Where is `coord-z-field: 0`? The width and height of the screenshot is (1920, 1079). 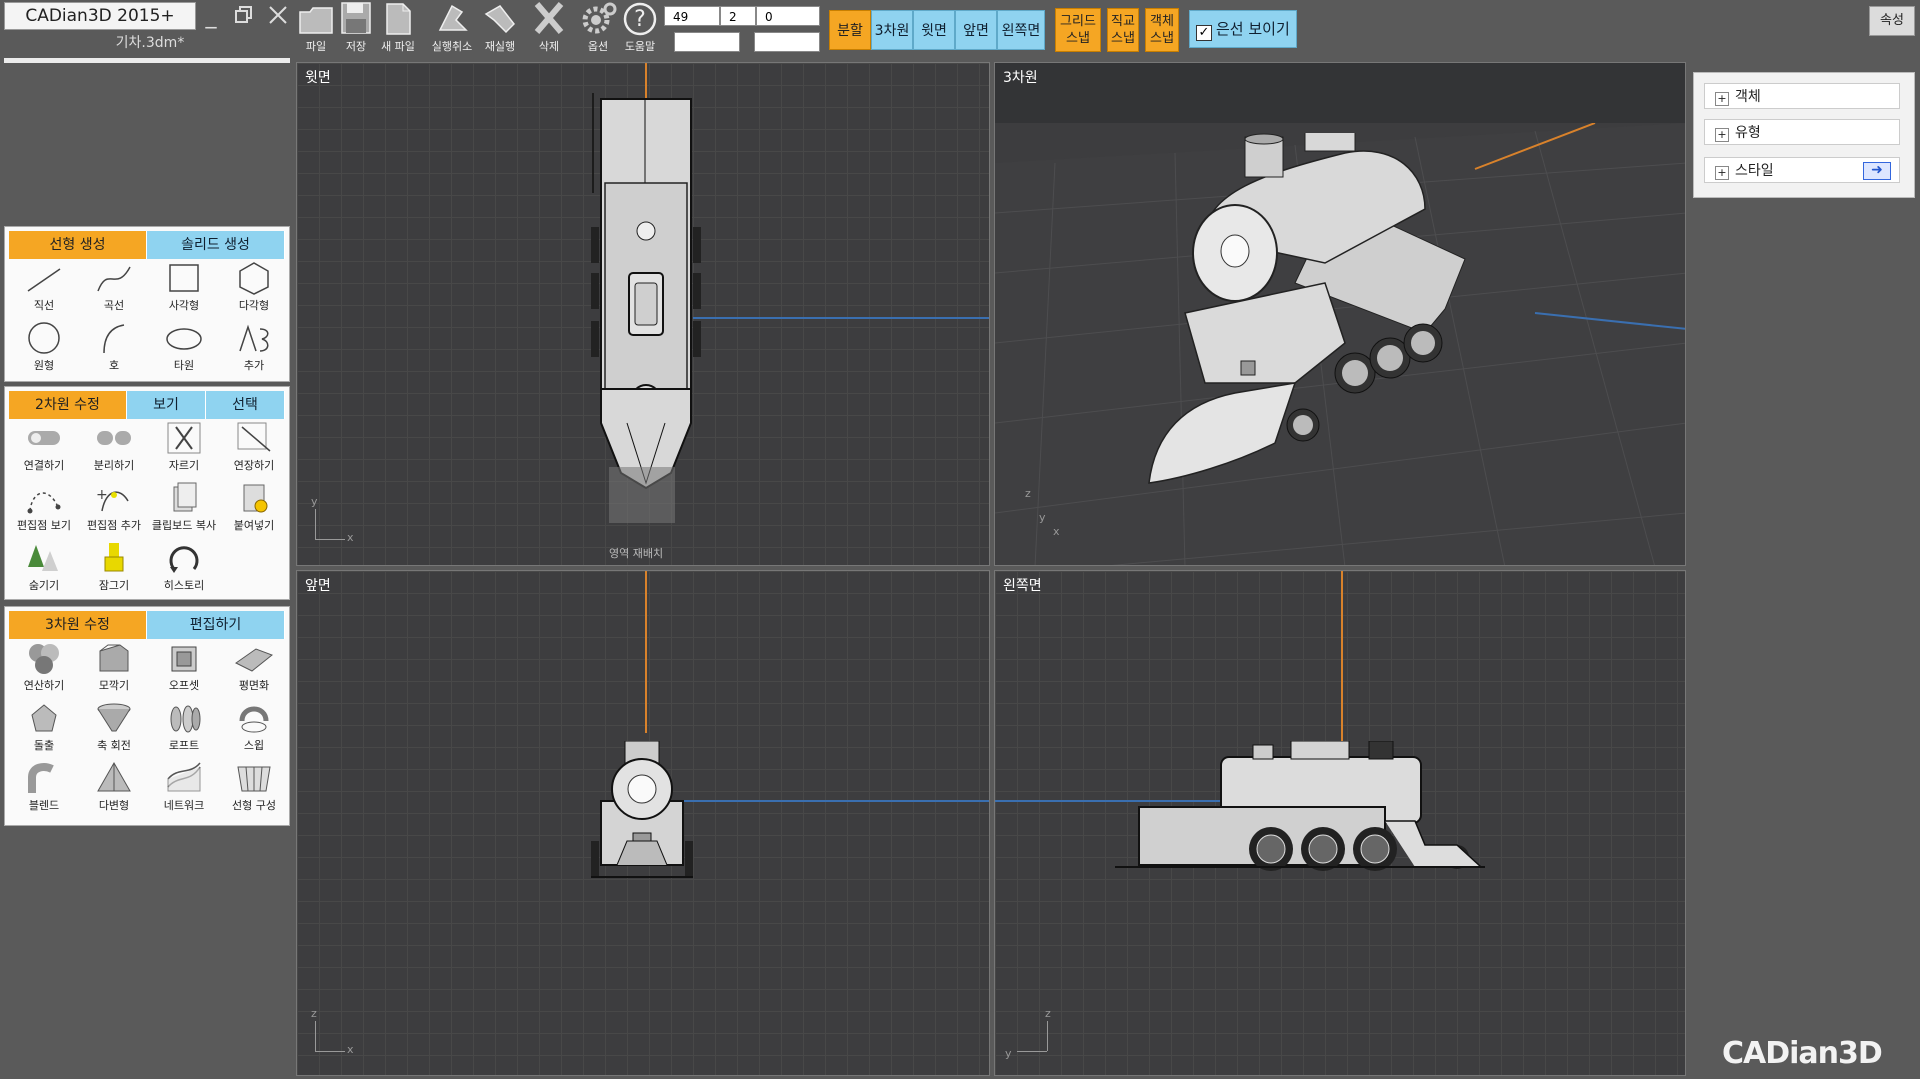 coord-z-field: 0 is located at coordinates (788, 16).